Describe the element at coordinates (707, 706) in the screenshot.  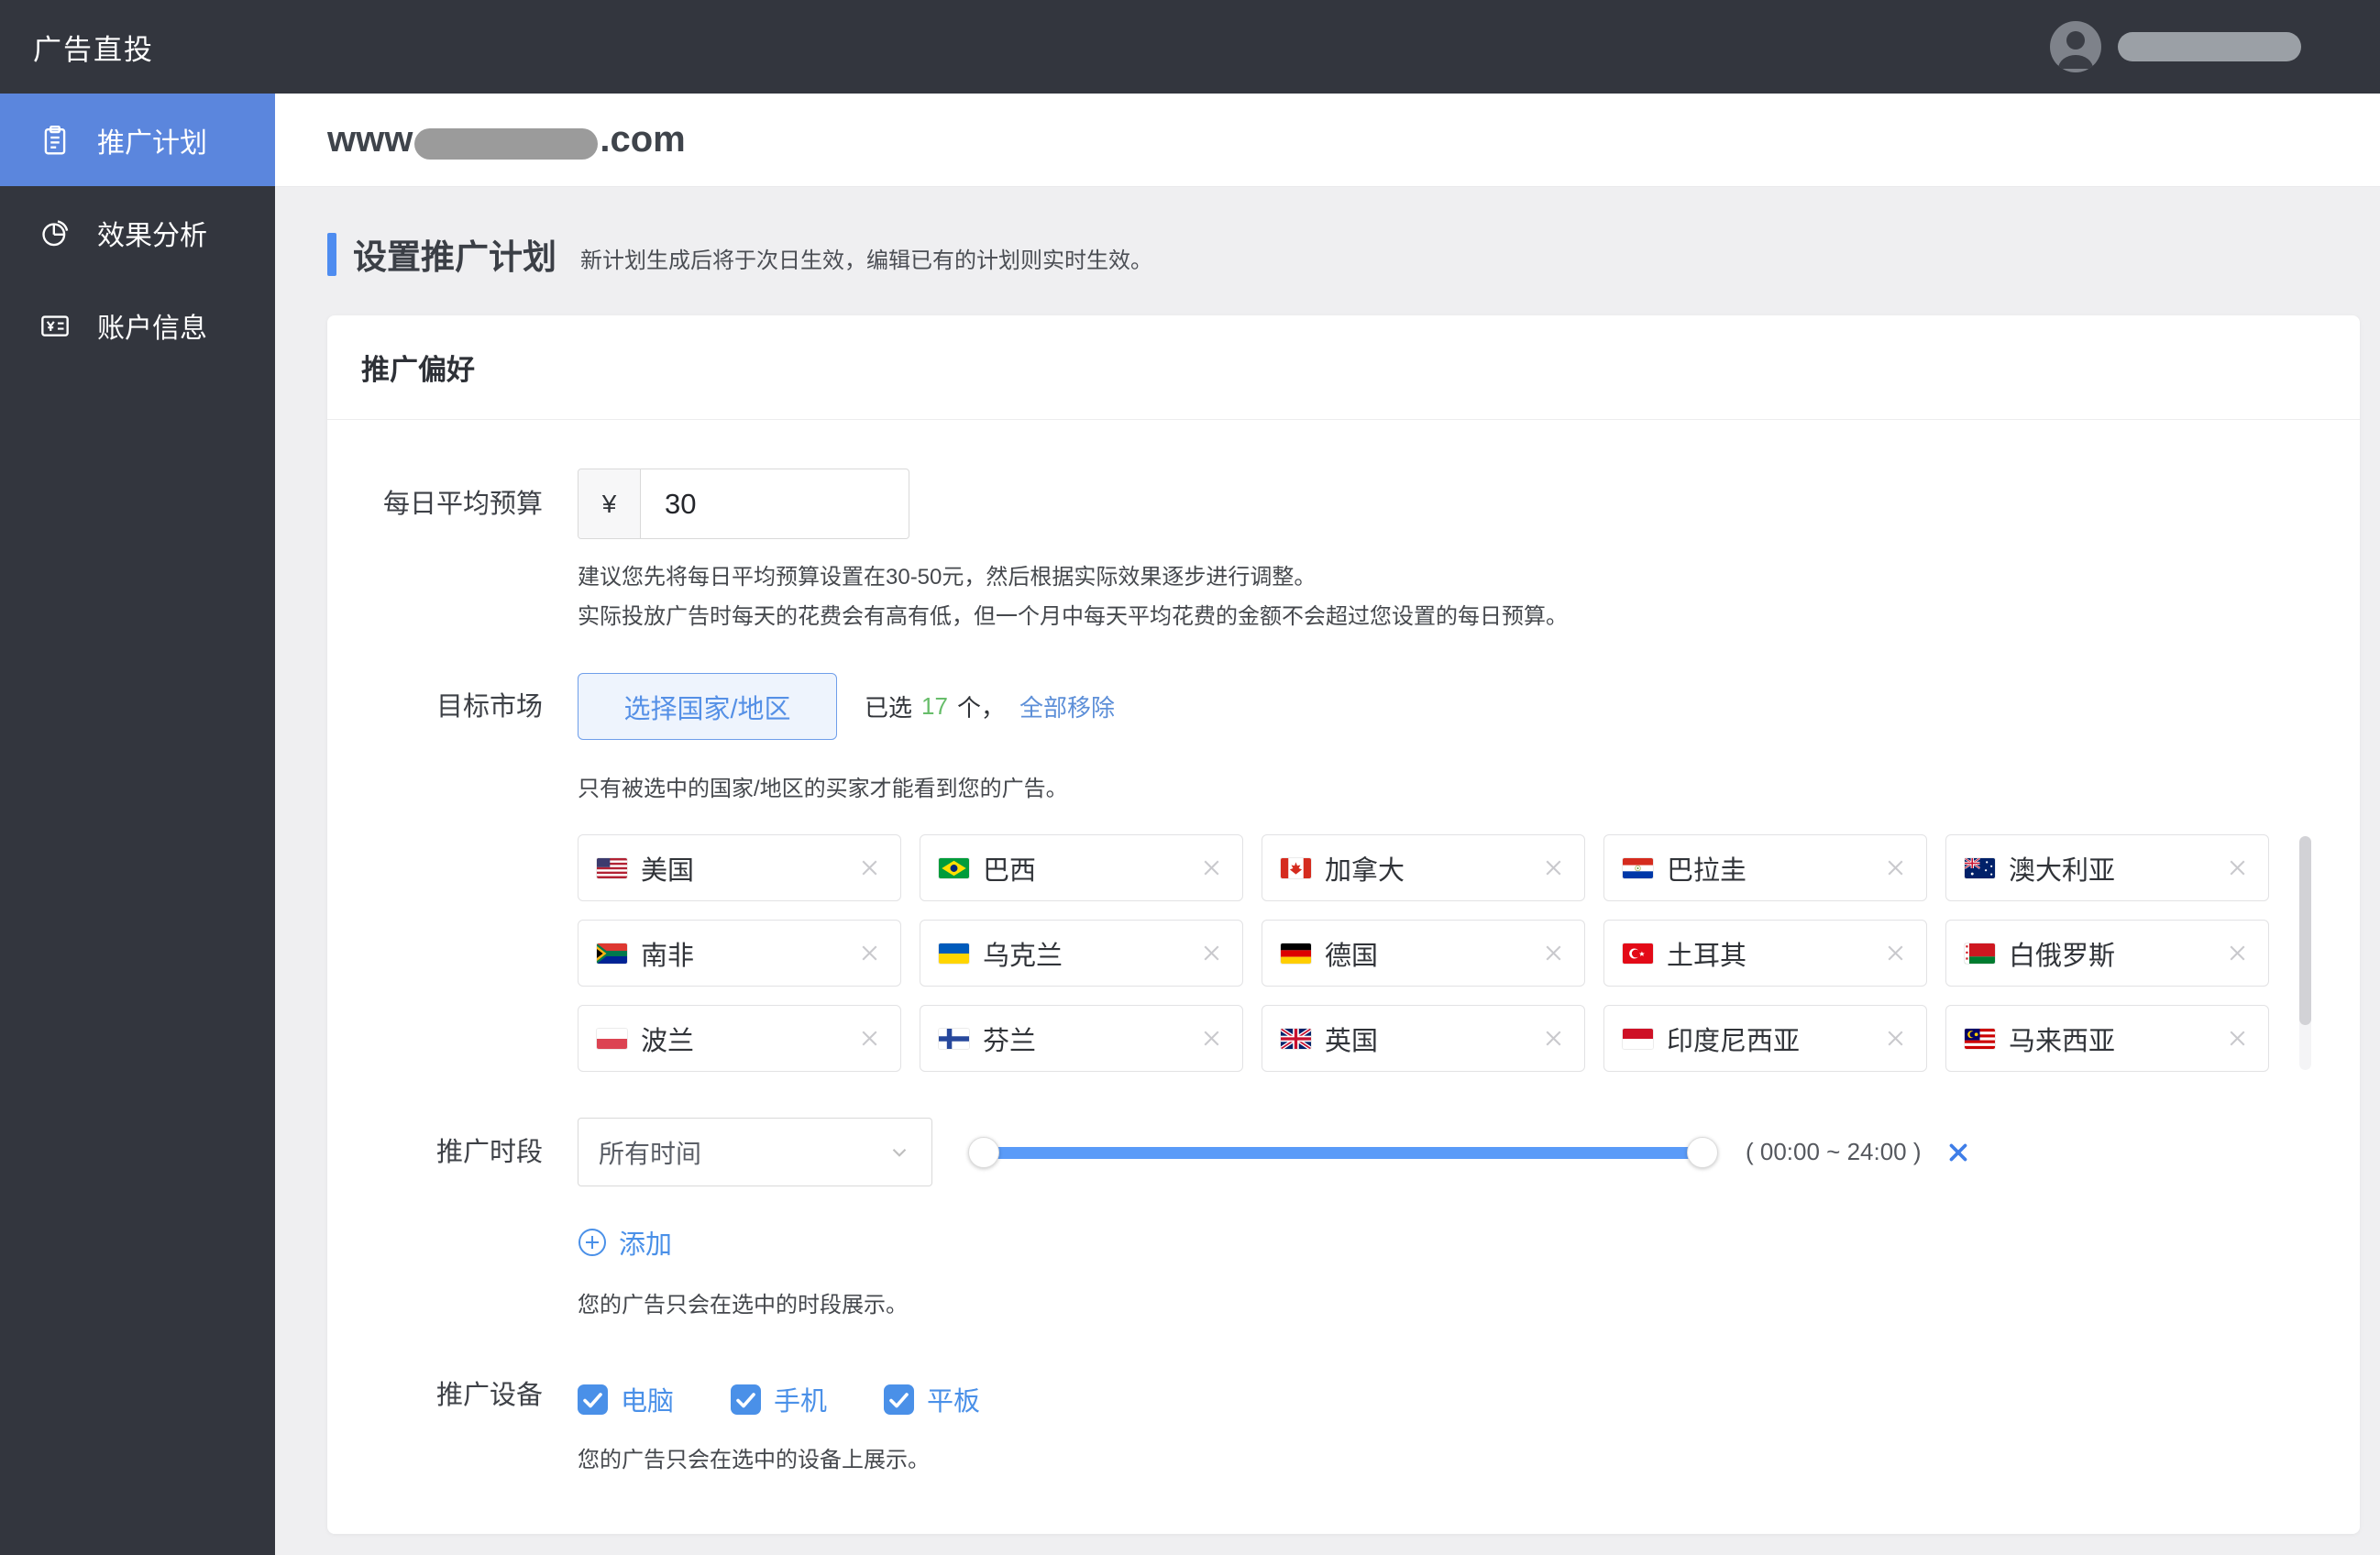
I see `select-country-button: 选择国家/地区` at that location.